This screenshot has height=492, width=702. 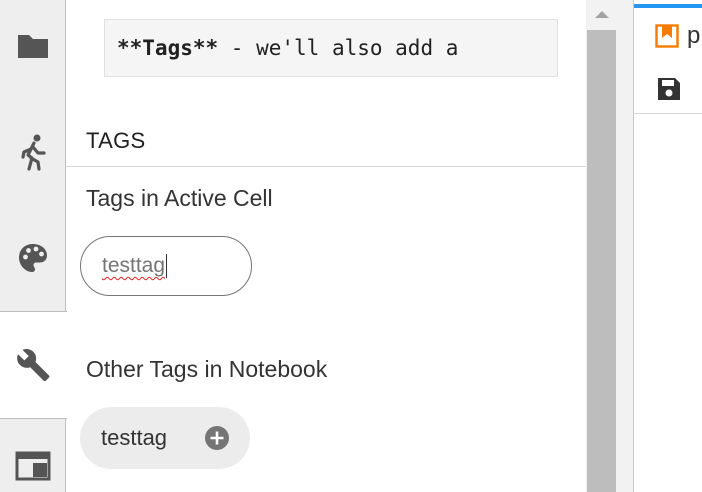 What do you see at coordinates (601, 14) in the screenshot?
I see `scroll-up-arrow-icon` at bounding box center [601, 14].